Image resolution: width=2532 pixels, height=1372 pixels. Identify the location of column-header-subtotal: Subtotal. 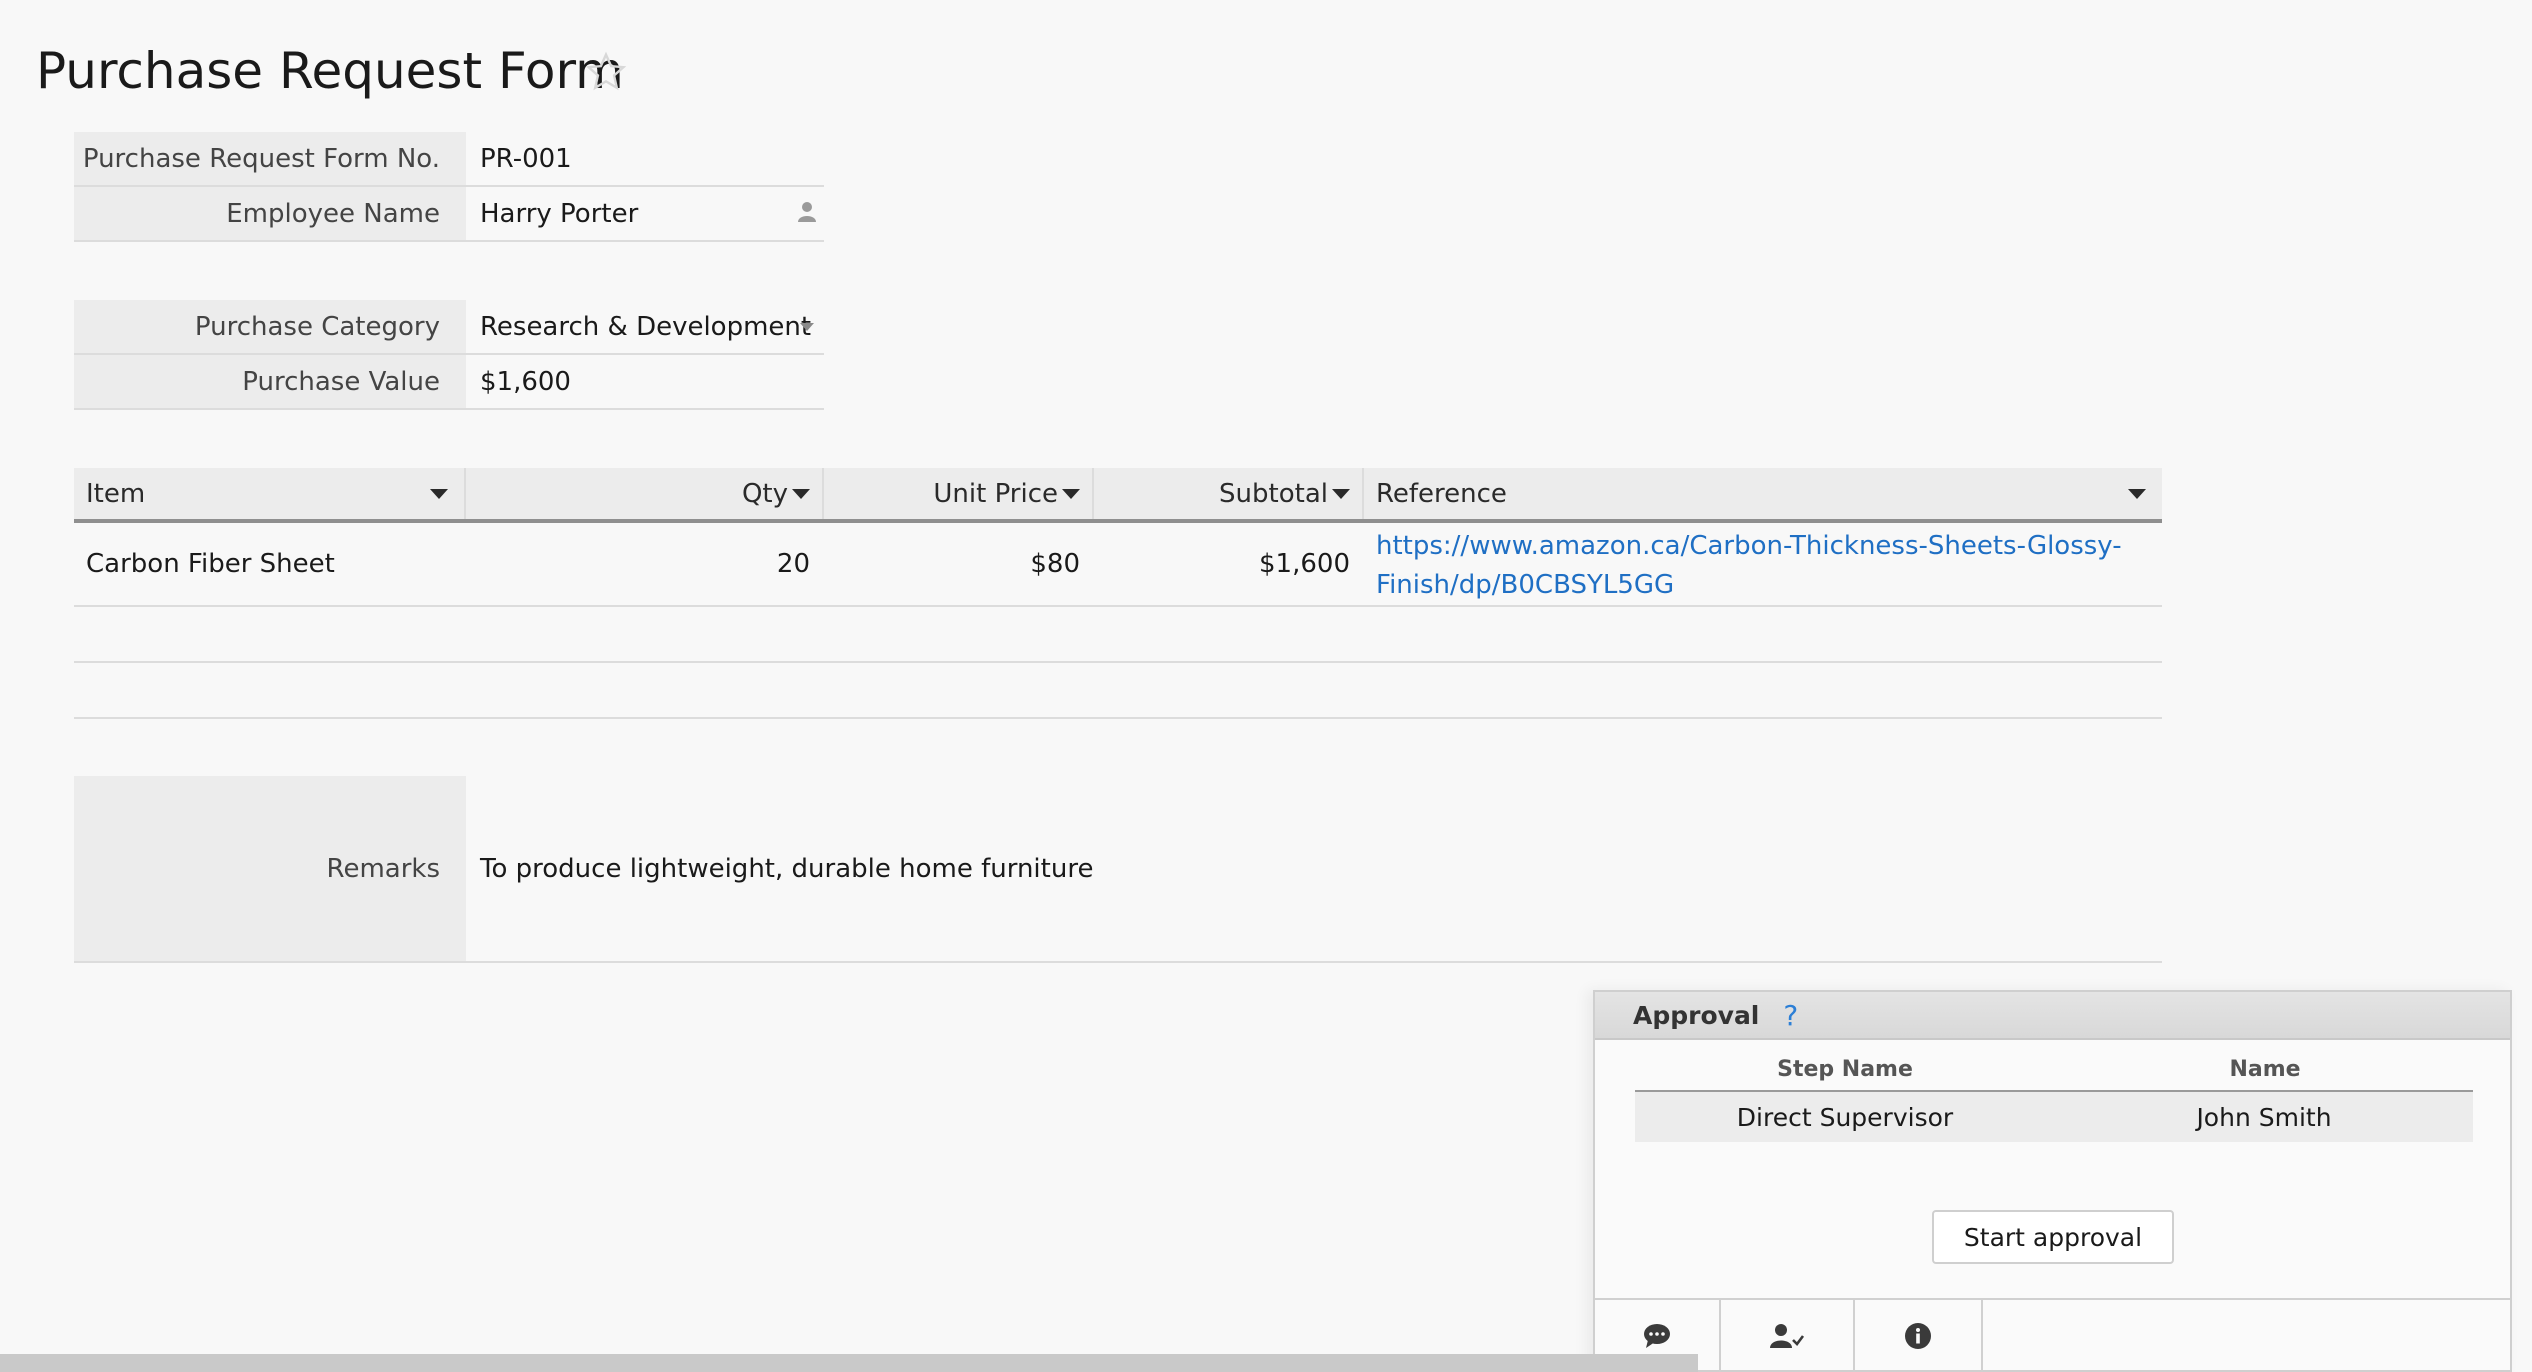
(1228, 494).